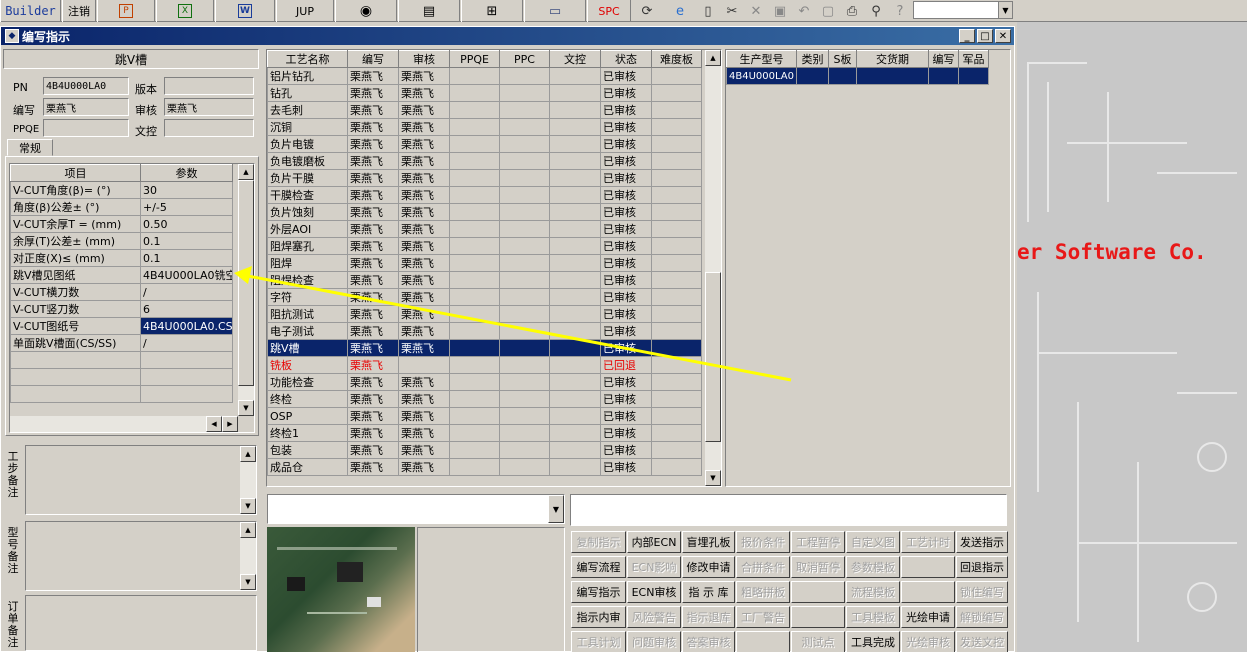 Image resolution: width=1247 pixels, height=652 pixels. Describe the element at coordinates (373, 59) in the screenshot. I see `process-header-cell: 编写` at that location.